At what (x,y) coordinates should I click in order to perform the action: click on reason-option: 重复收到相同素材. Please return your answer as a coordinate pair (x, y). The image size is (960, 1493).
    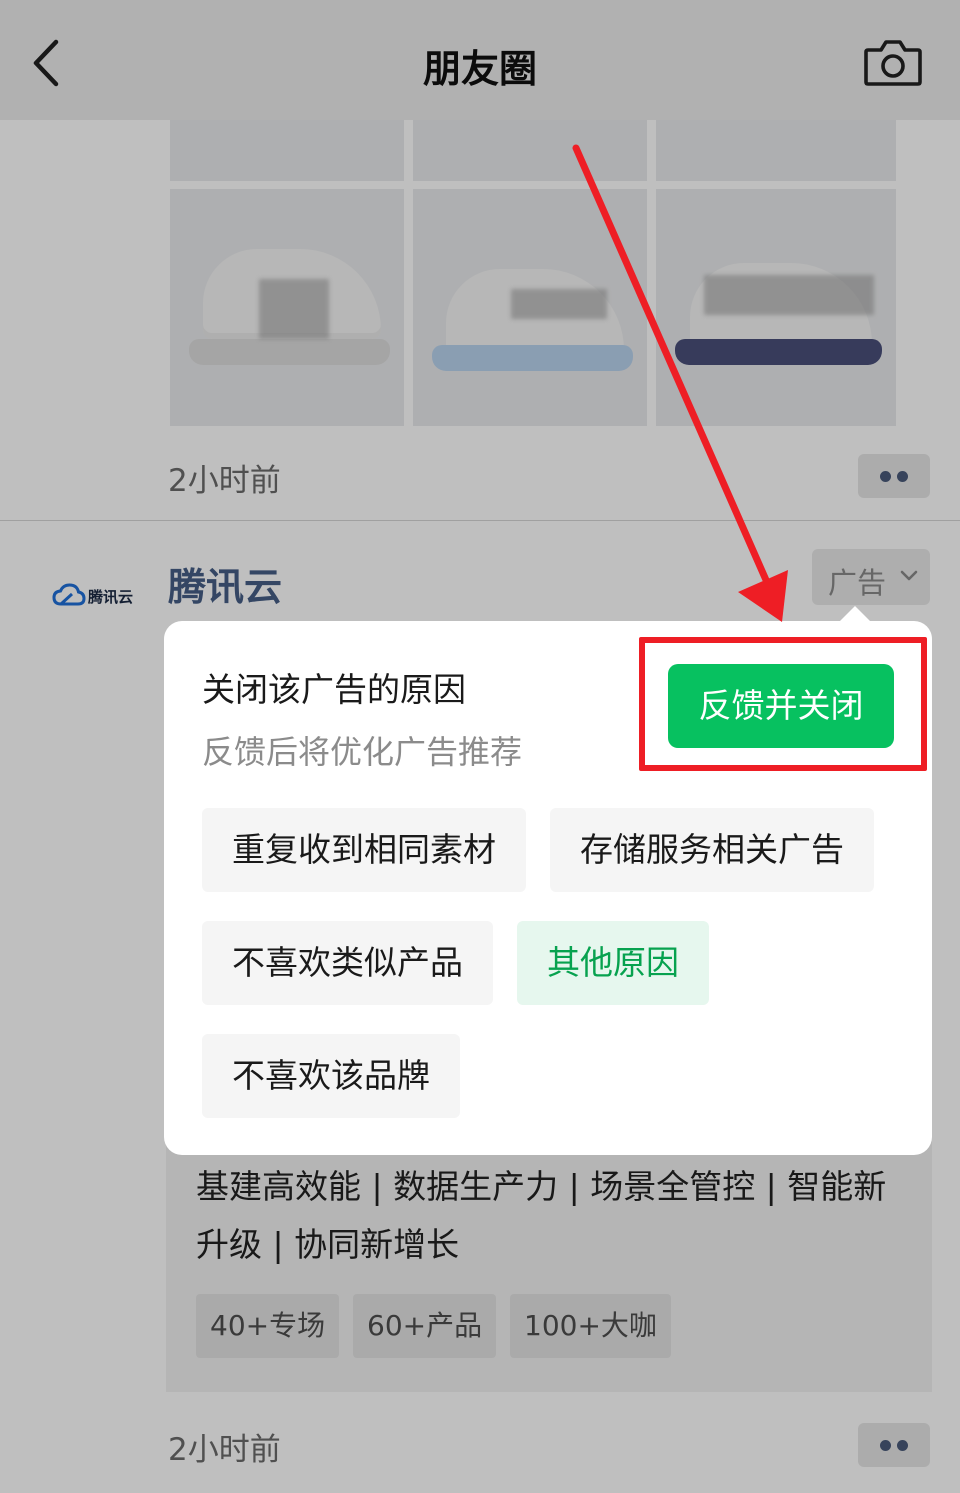
    Looking at the image, I should click on (364, 850).